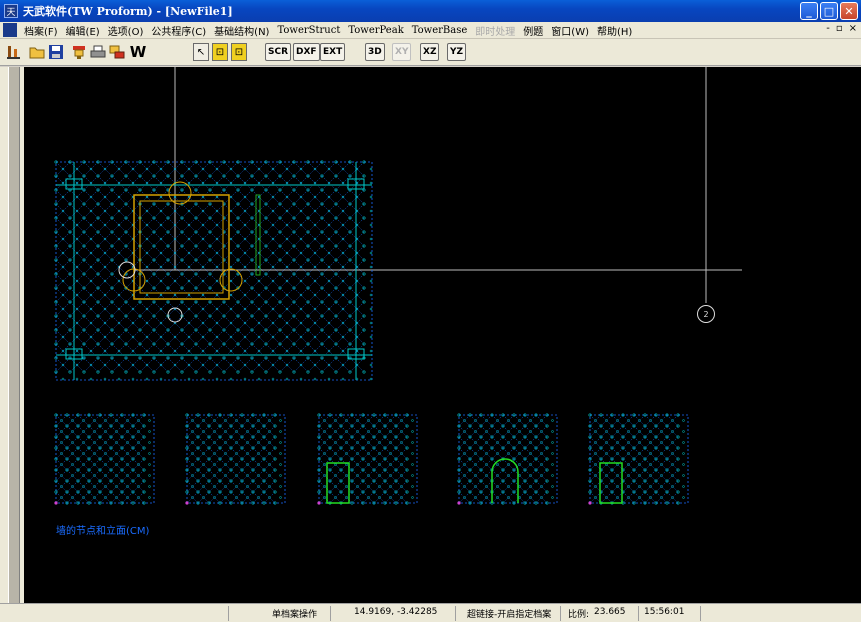 The width and height of the screenshot is (861, 622). What do you see at coordinates (570, 30) in the screenshot?
I see `menu-window: 窗口(W)` at bounding box center [570, 30].